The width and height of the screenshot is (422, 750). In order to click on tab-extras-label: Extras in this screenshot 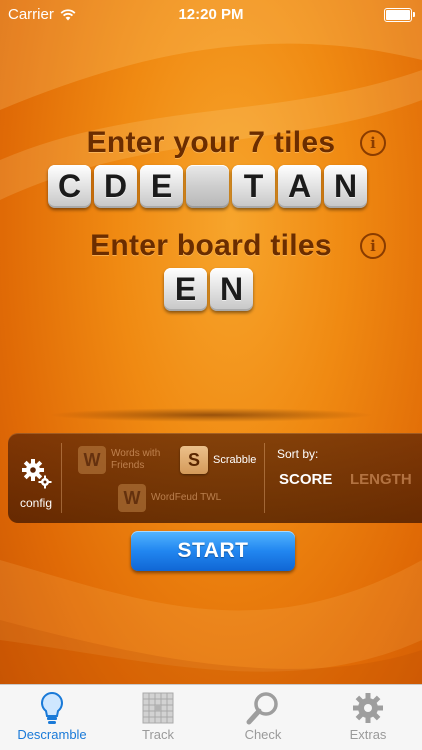, I will do `click(368, 734)`.